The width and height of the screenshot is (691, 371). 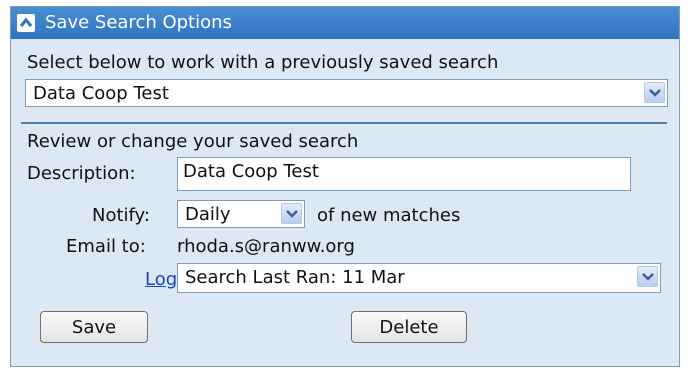 I want to click on delete-button: Delete, so click(x=409, y=327).